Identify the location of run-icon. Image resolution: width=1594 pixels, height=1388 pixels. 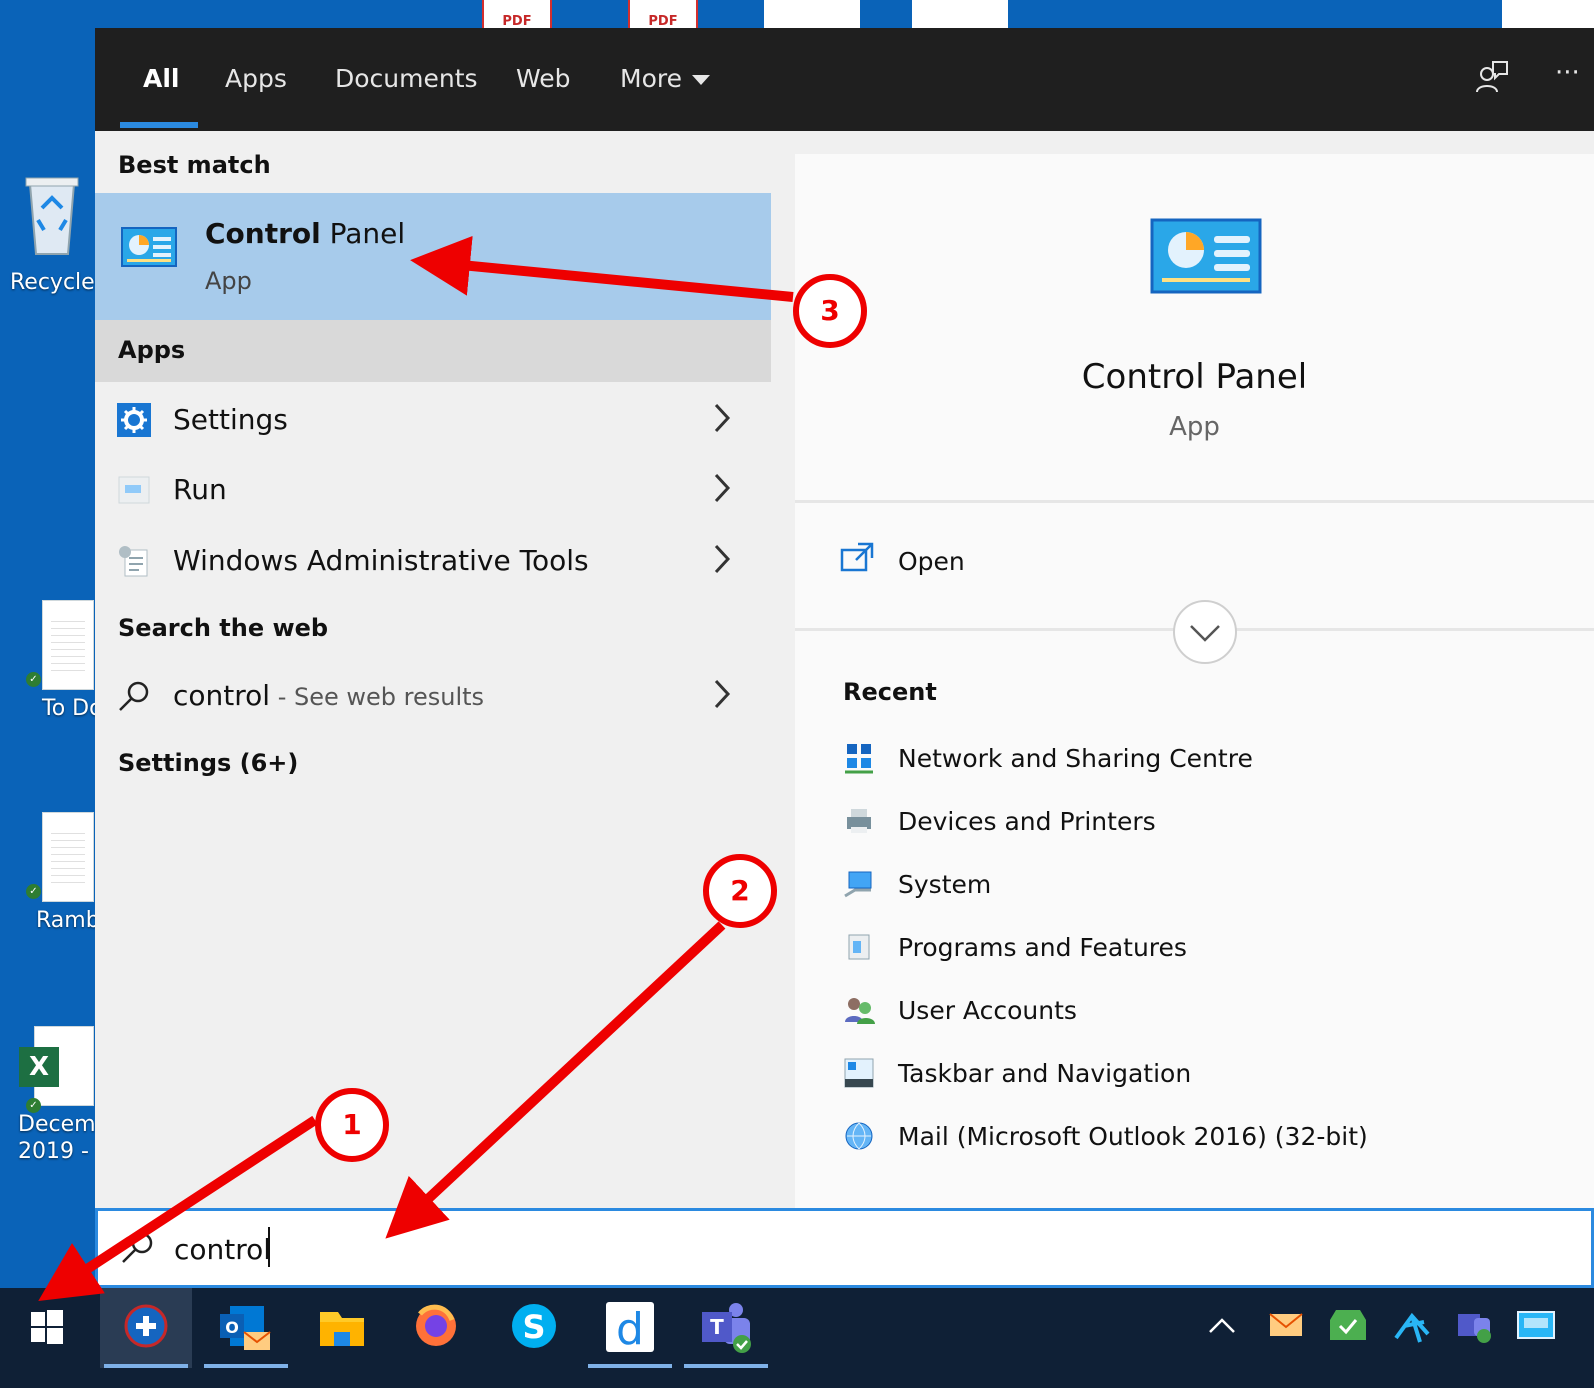
(134, 490).